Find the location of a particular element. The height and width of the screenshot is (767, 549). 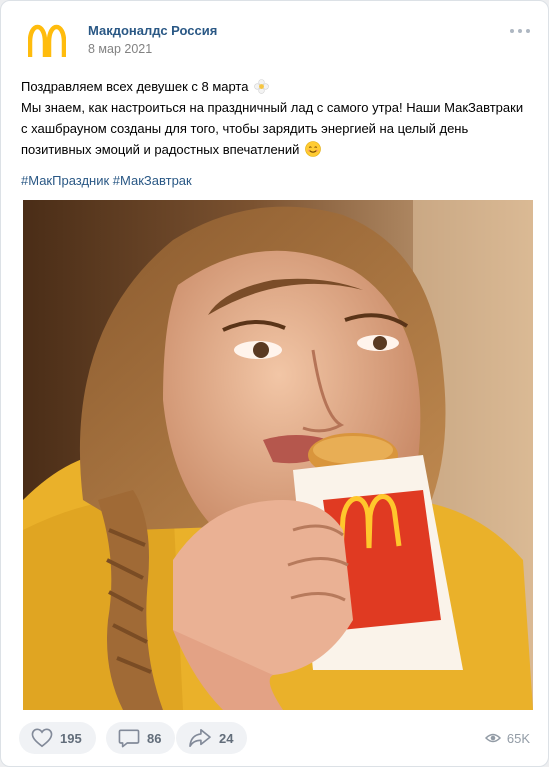

post-actions: 195 86 24 65K is located at coordinates (274, 738).